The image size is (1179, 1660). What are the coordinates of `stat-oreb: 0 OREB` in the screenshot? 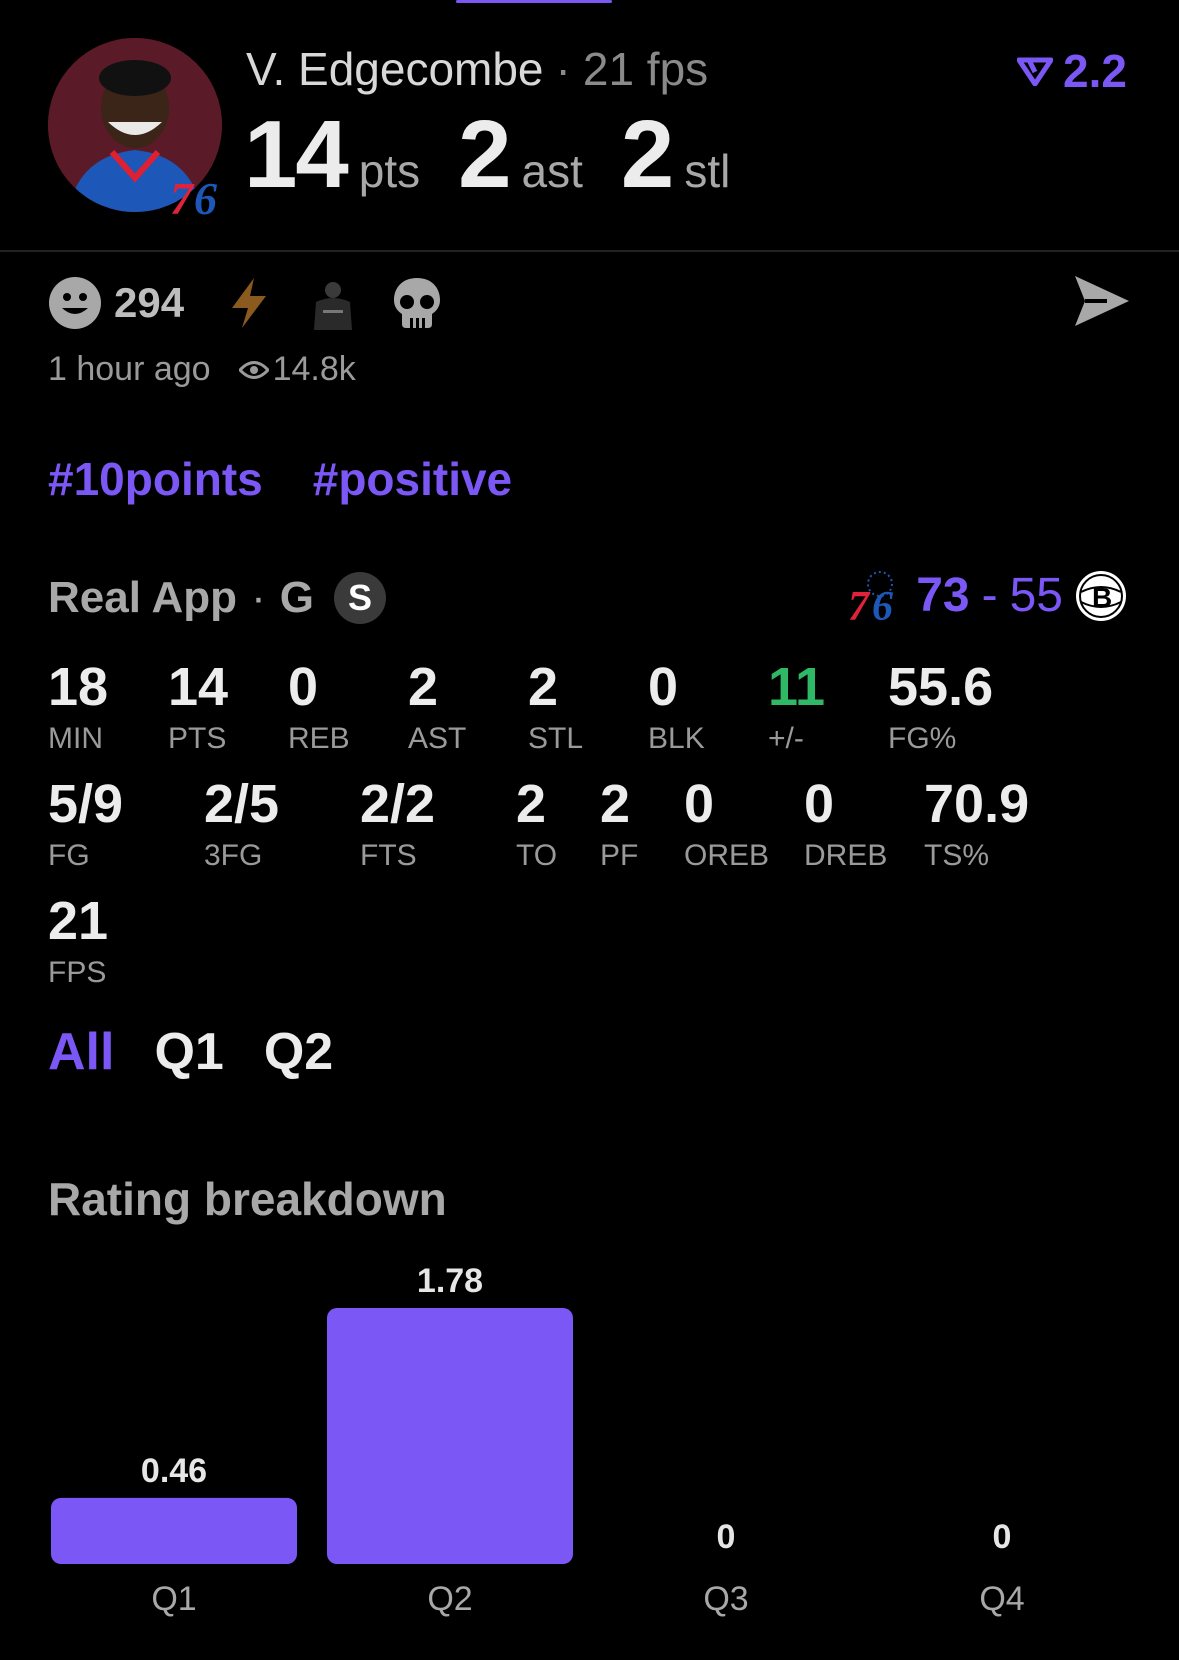 It's located at (726, 825).